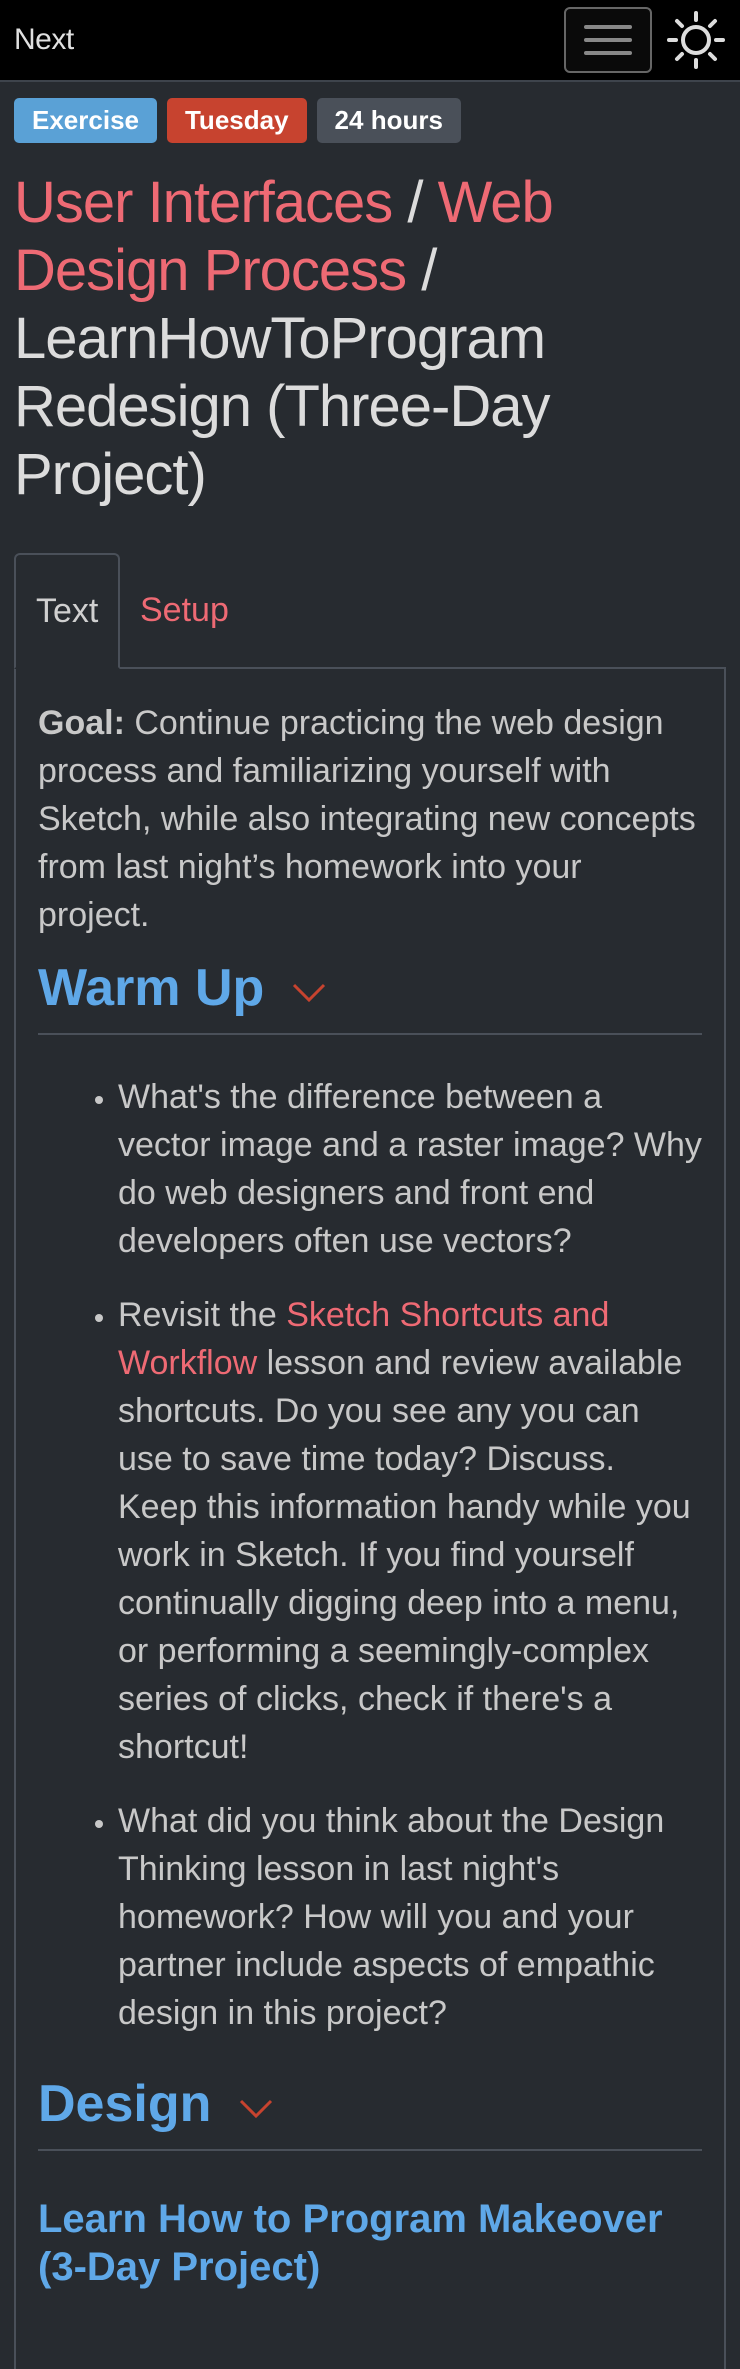 Image resolution: width=740 pixels, height=2369 pixels. What do you see at coordinates (608, 40) in the screenshot?
I see `hamburger-menu-icon` at bounding box center [608, 40].